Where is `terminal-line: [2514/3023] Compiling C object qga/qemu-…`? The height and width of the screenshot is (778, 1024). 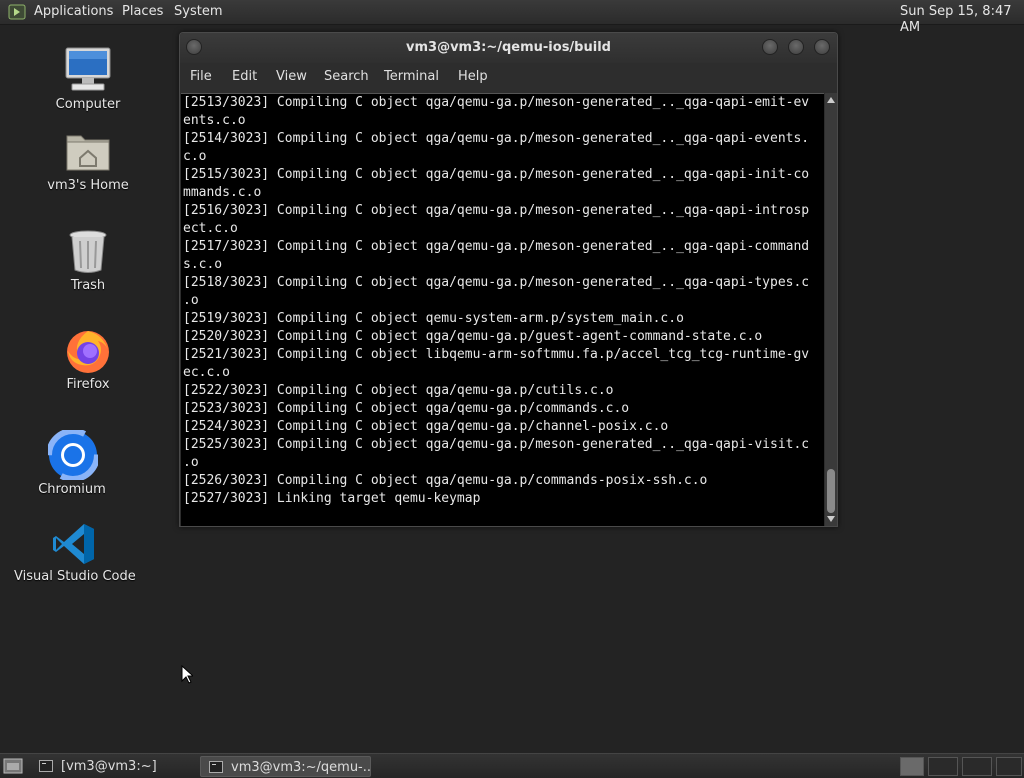 terminal-line: [2514/3023] Compiling C object qga/qemu-… is located at coordinates (496, 138).